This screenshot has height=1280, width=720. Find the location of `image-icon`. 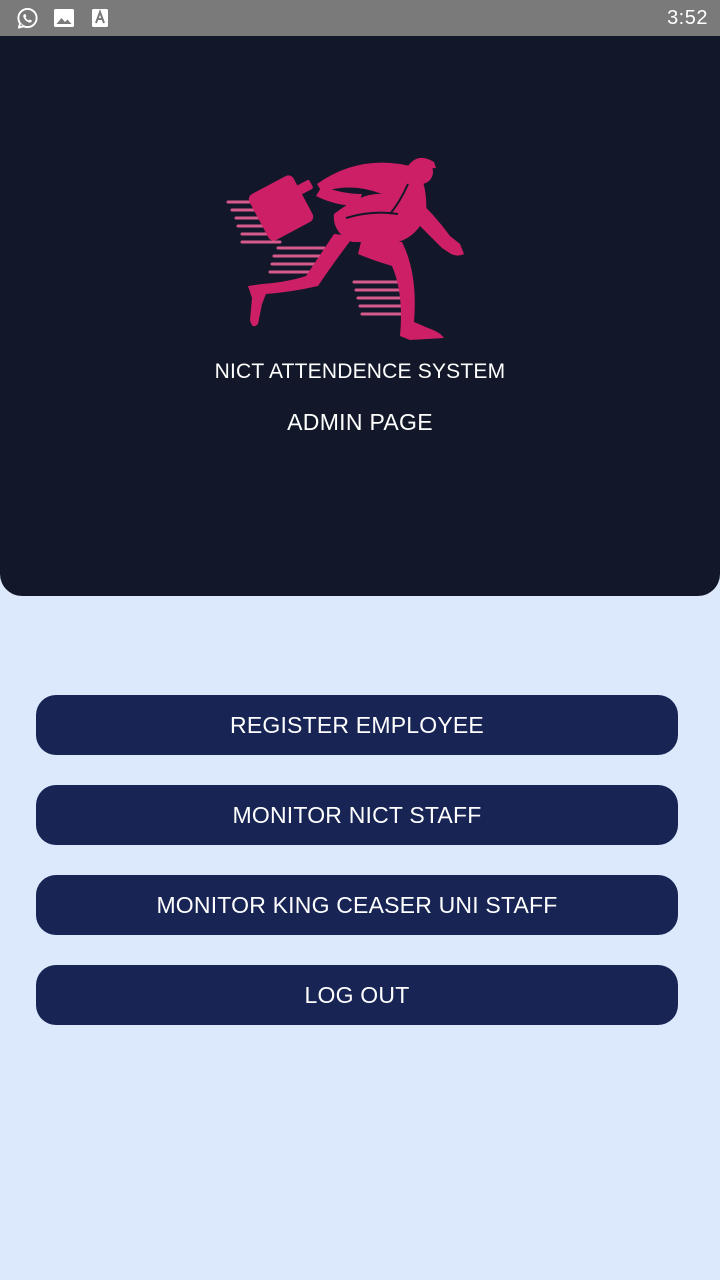

image-icon is located at coordinates (63, 18).